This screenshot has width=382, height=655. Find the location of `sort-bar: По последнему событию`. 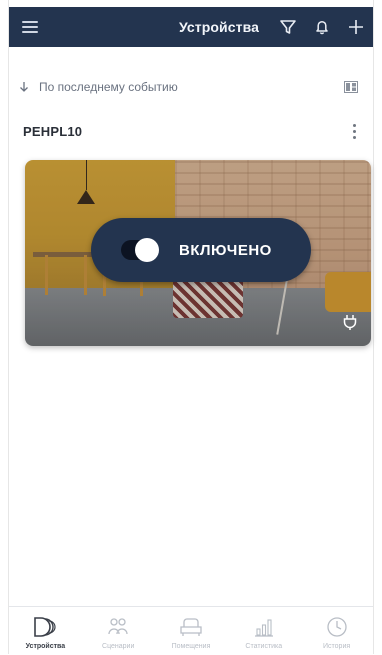

sort-bar: По последнему событию is located at coordinates (191, 87).